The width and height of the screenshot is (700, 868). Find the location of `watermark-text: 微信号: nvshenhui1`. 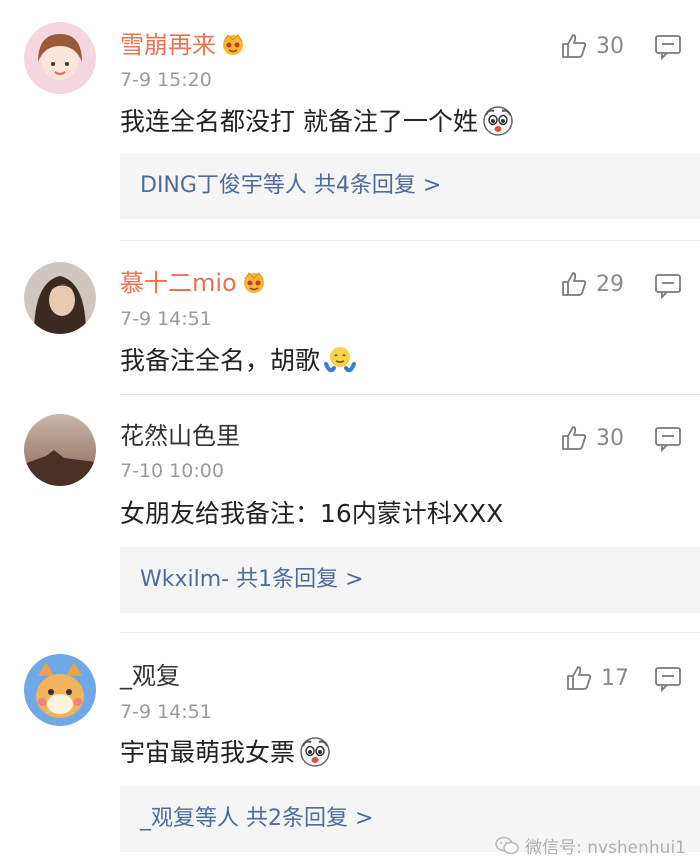

watermark-text: 微信号: nvshenhui1 is located at coordinates (605, 848).